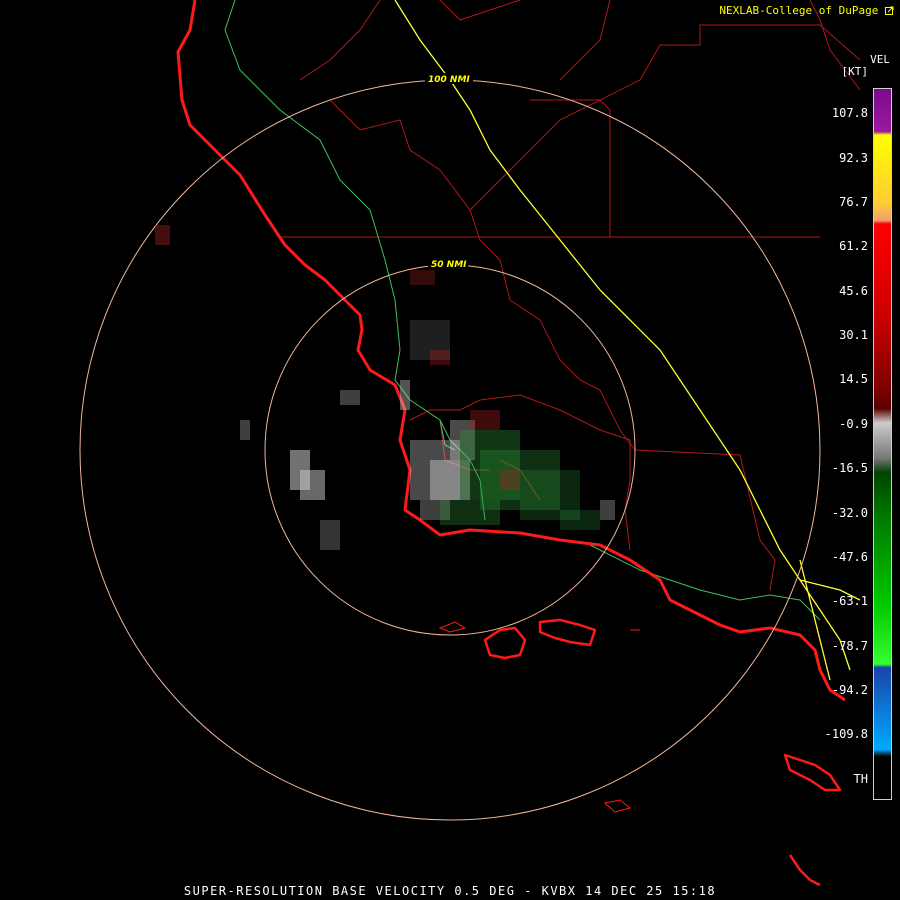  I want to click on scale-label: 92.3, so click(853, 158).